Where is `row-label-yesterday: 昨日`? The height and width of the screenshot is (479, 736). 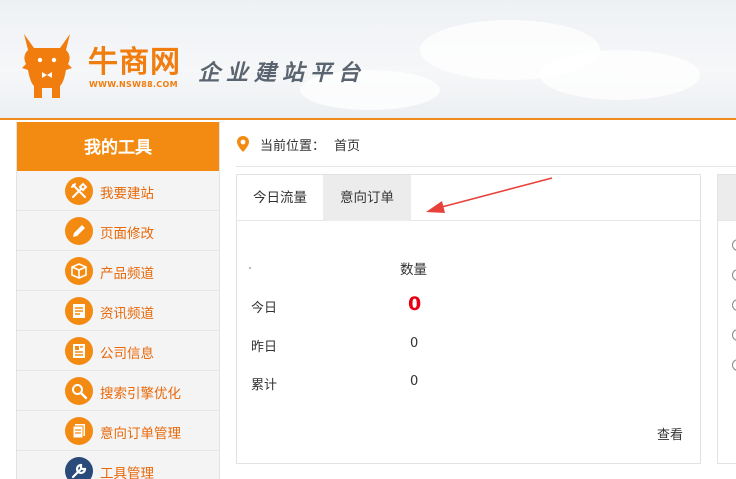 row-label-yesterday: 昨日 is located at coordinates (264, 347).